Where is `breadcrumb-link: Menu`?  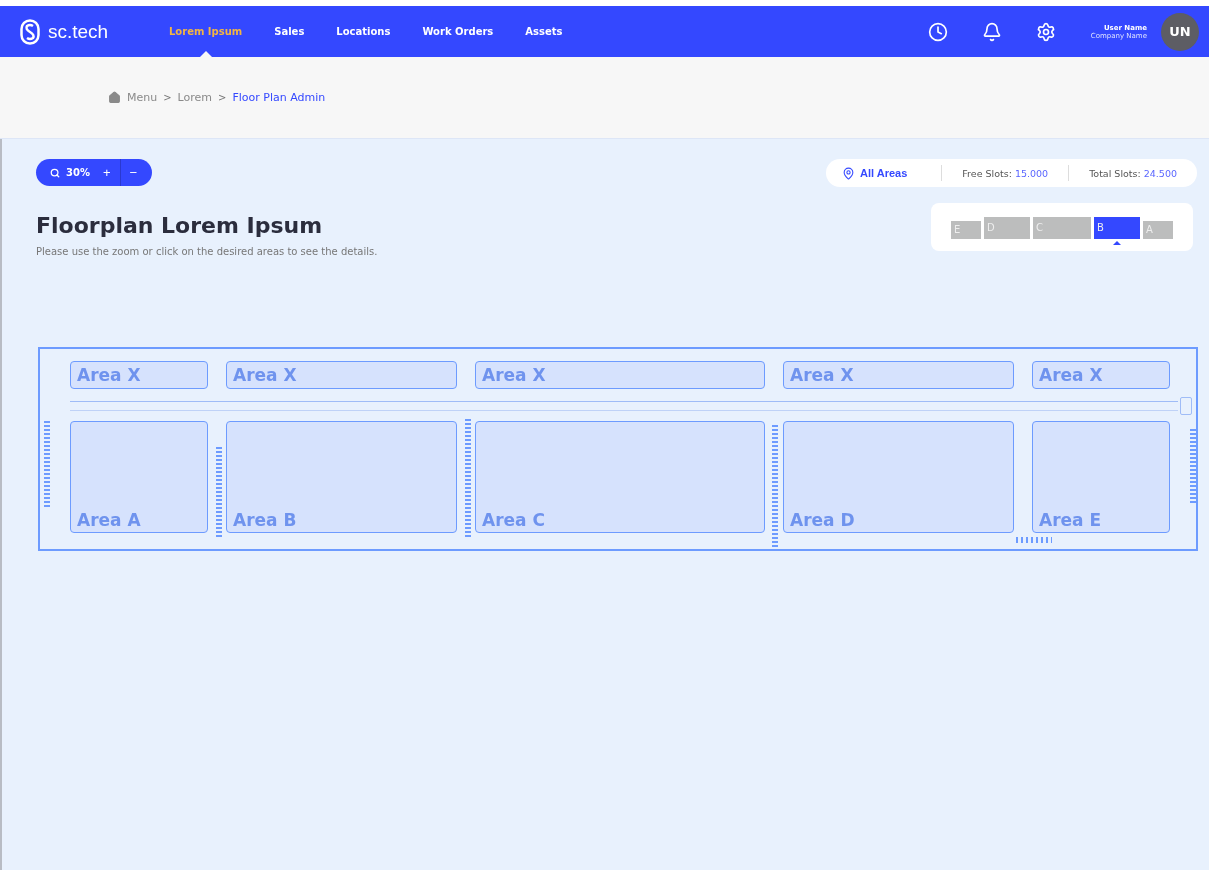
breadcrumb-link: Menu is located at coordinates (142, 97).